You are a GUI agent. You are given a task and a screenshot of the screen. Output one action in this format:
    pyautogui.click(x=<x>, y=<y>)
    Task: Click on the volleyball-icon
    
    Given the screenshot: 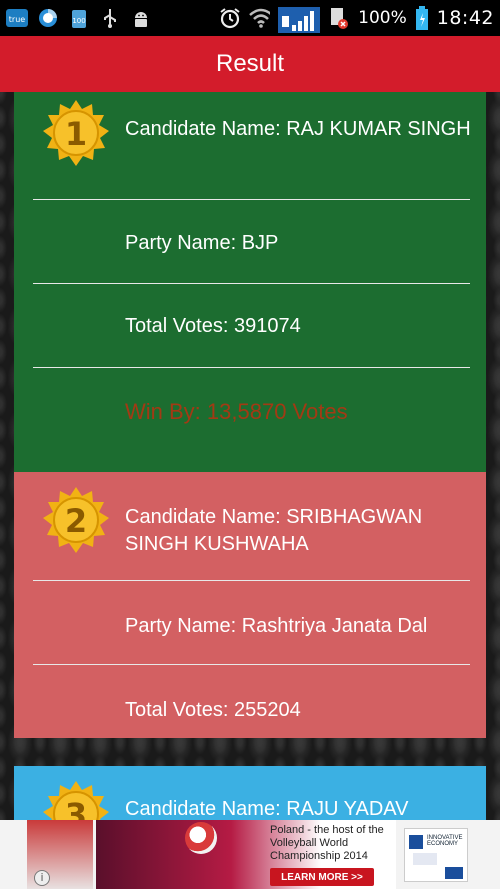 What is the action you would take?
    pyautogui.click(x=201, y=838)
    